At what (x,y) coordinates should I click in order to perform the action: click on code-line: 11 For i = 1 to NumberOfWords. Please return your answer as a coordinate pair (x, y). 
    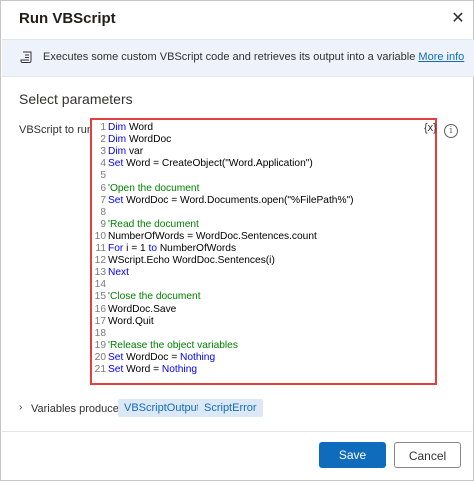
    Looking at the image, I should click on (164, 249).